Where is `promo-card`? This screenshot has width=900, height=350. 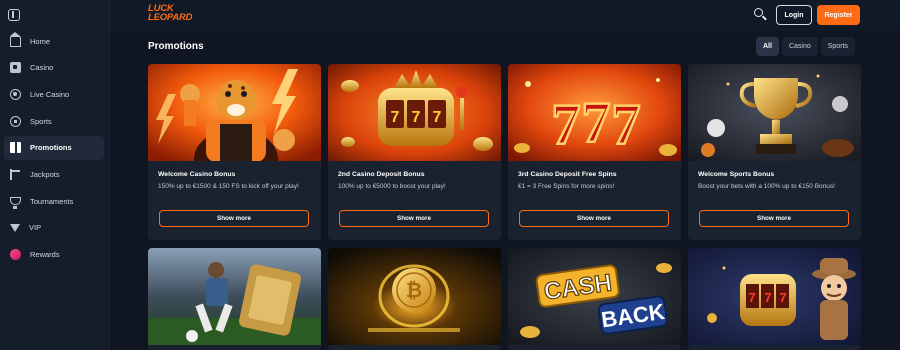
promo-card is located at coordinates (234, 299).